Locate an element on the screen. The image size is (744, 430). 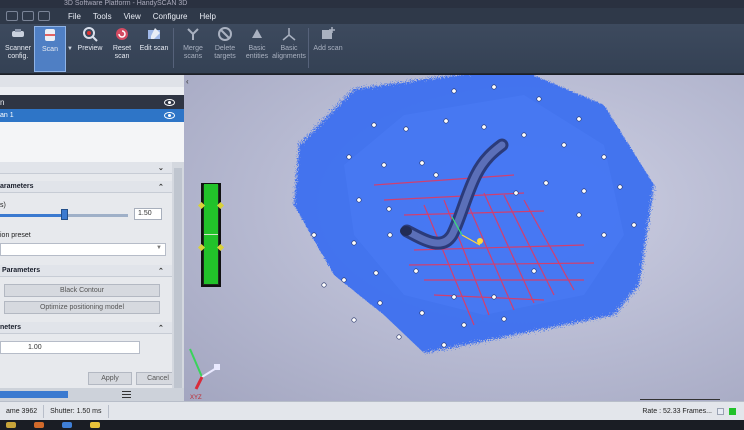
scan-button: Scan is located at coordinates (50, 49).